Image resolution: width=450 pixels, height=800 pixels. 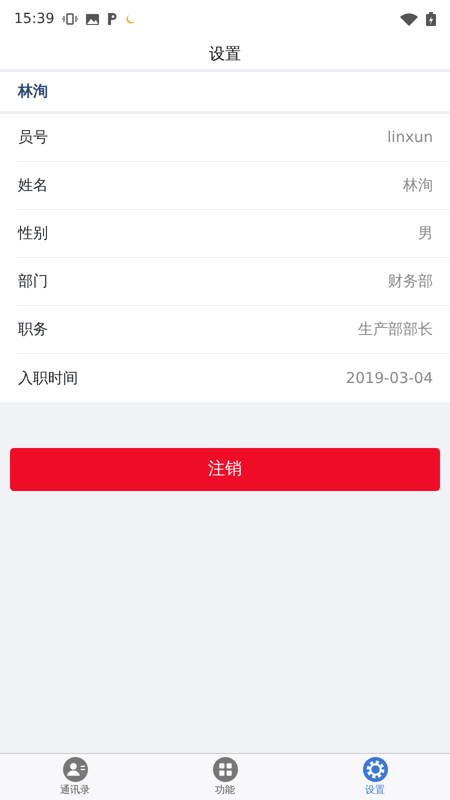 I want to click on tab: 设置, so click(x=375, y=777).